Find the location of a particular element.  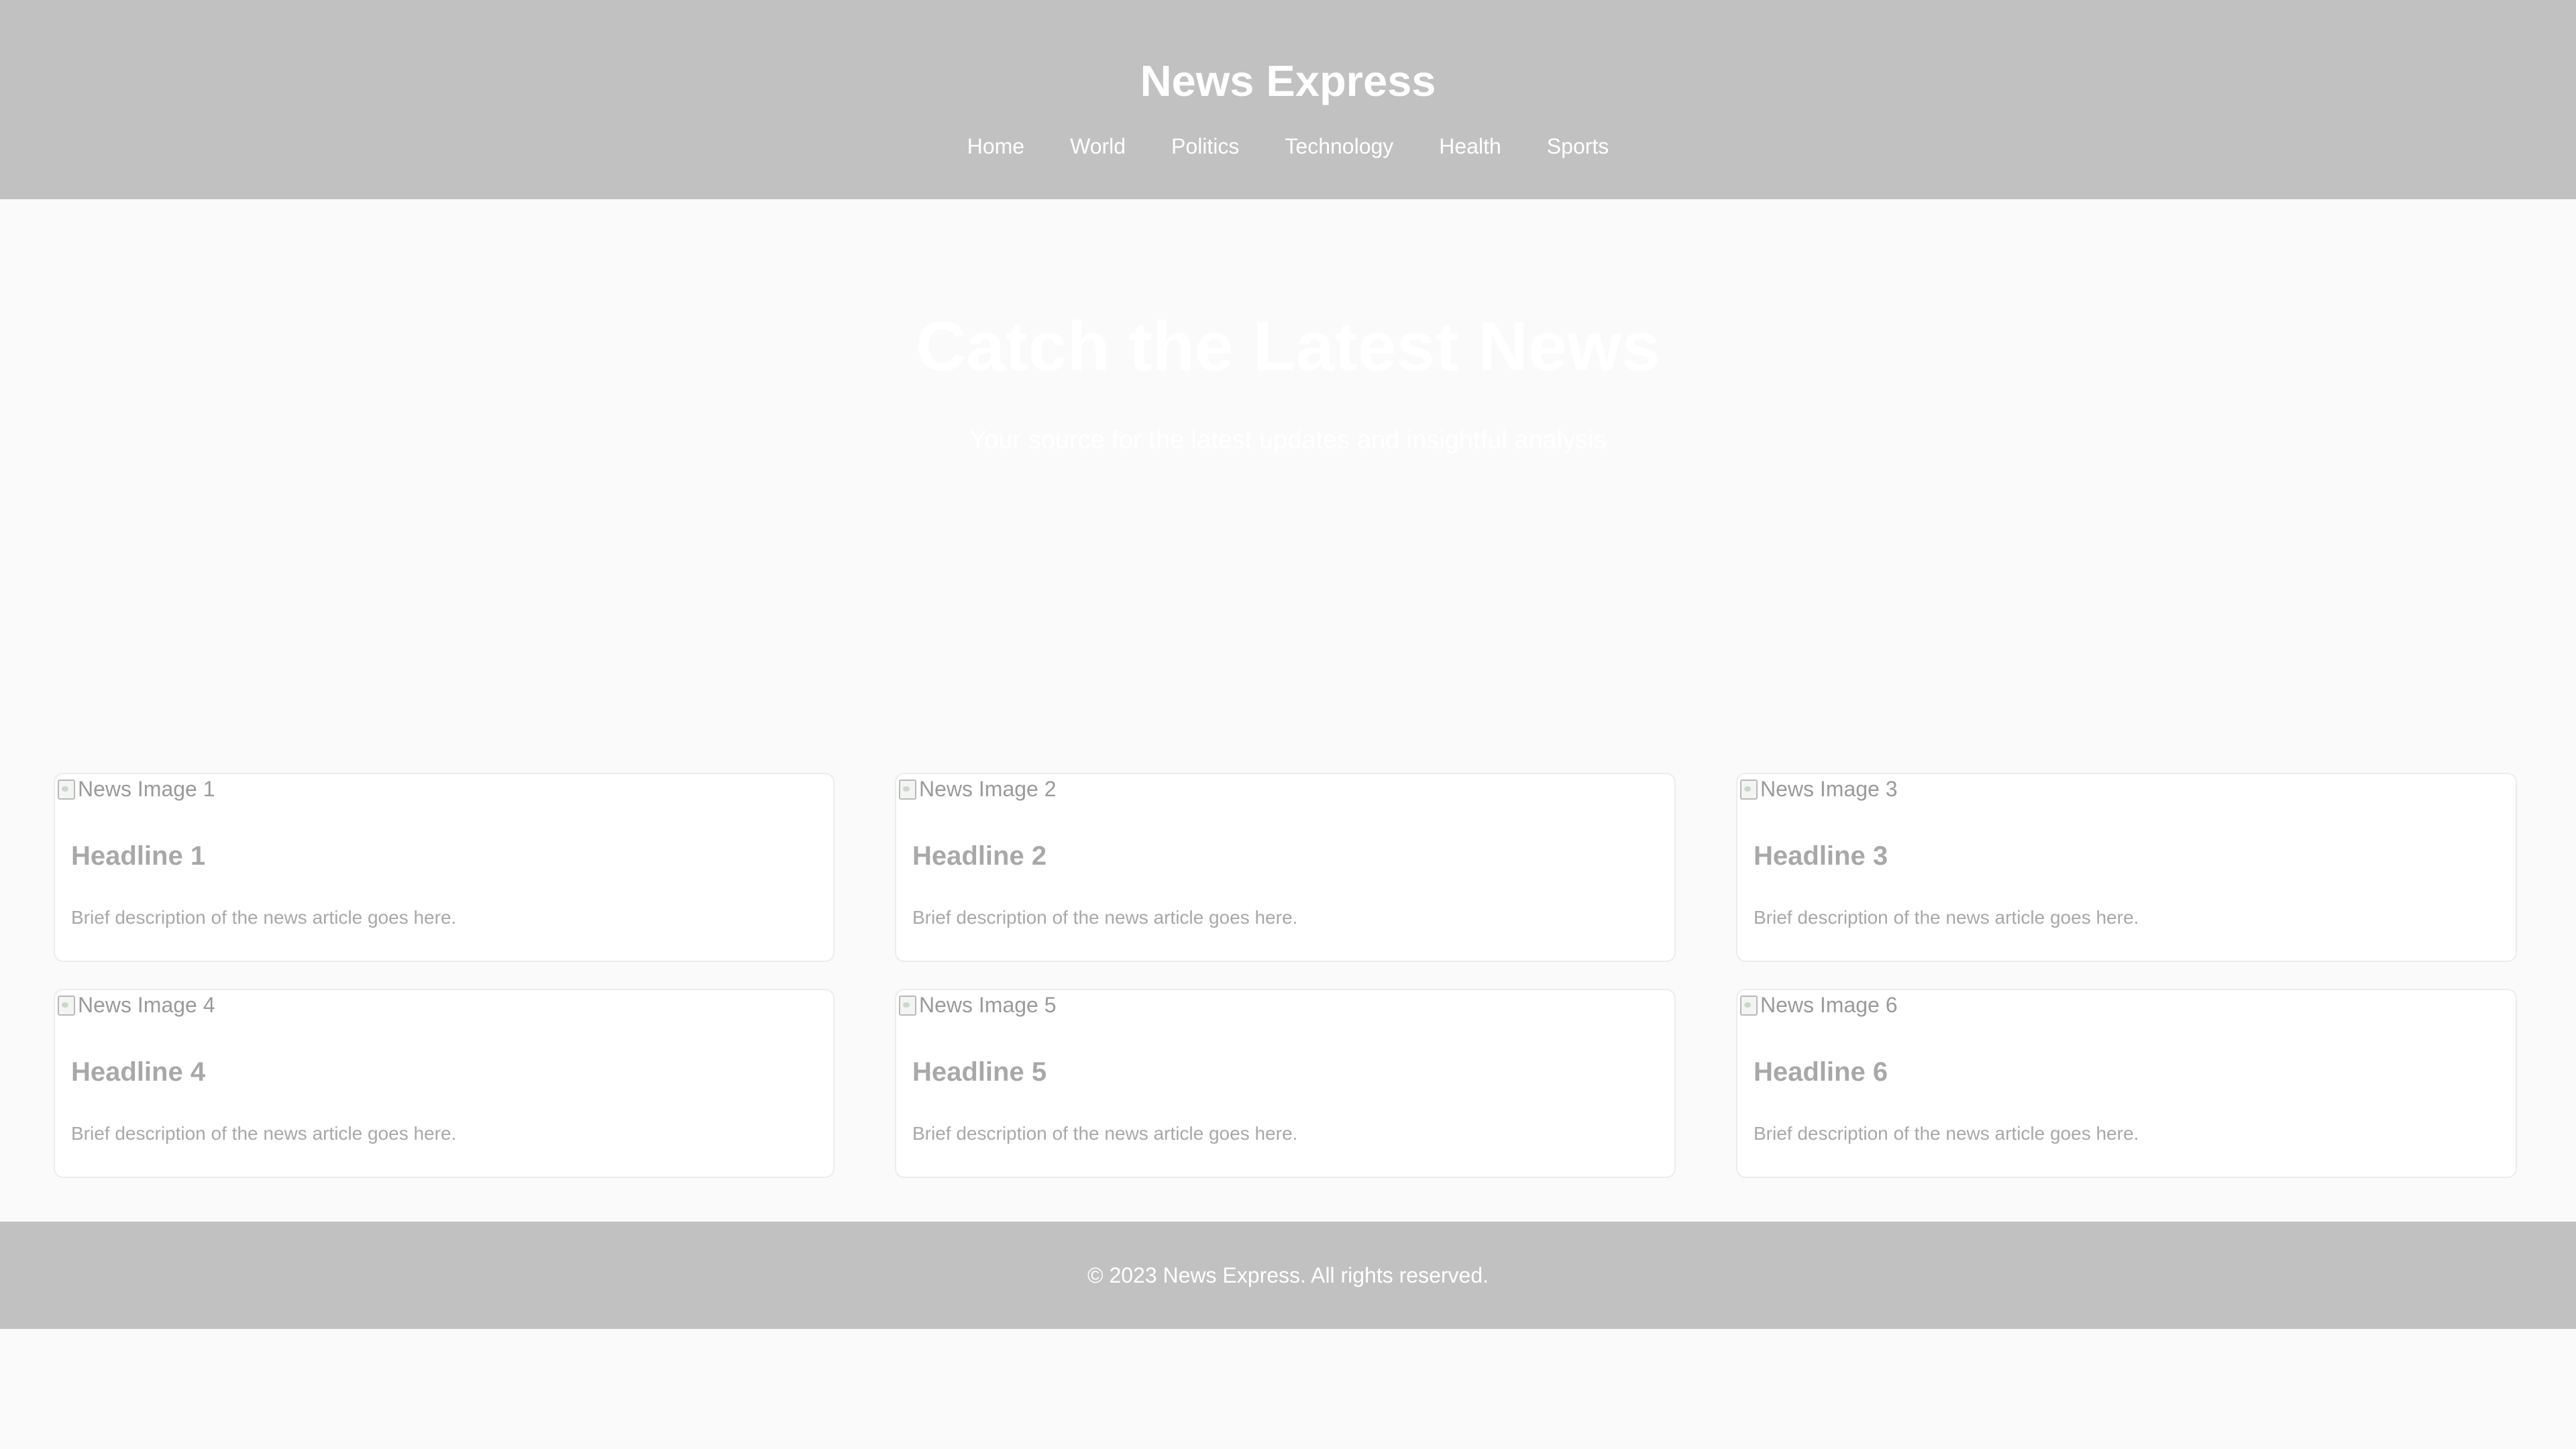

nav-link-politics: Politics is located at coordinates (1205, 146).